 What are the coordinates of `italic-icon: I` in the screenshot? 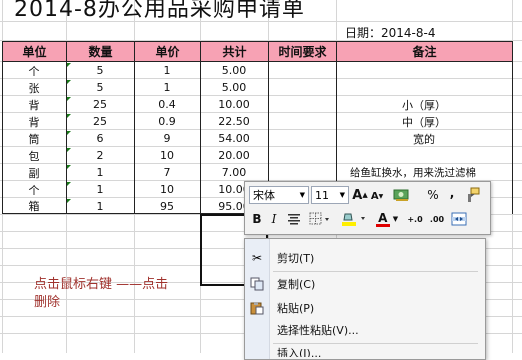 It's located at (274, 219).